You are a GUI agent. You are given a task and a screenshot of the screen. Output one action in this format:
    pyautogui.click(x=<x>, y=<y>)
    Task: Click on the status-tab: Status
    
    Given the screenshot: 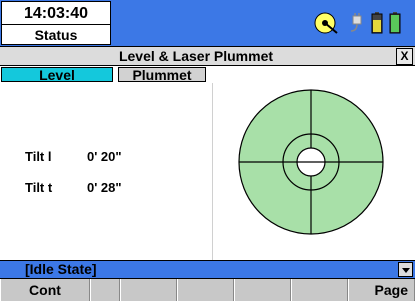 What is the action you would take?
    pyautogui.click(x=56, y=35)
    